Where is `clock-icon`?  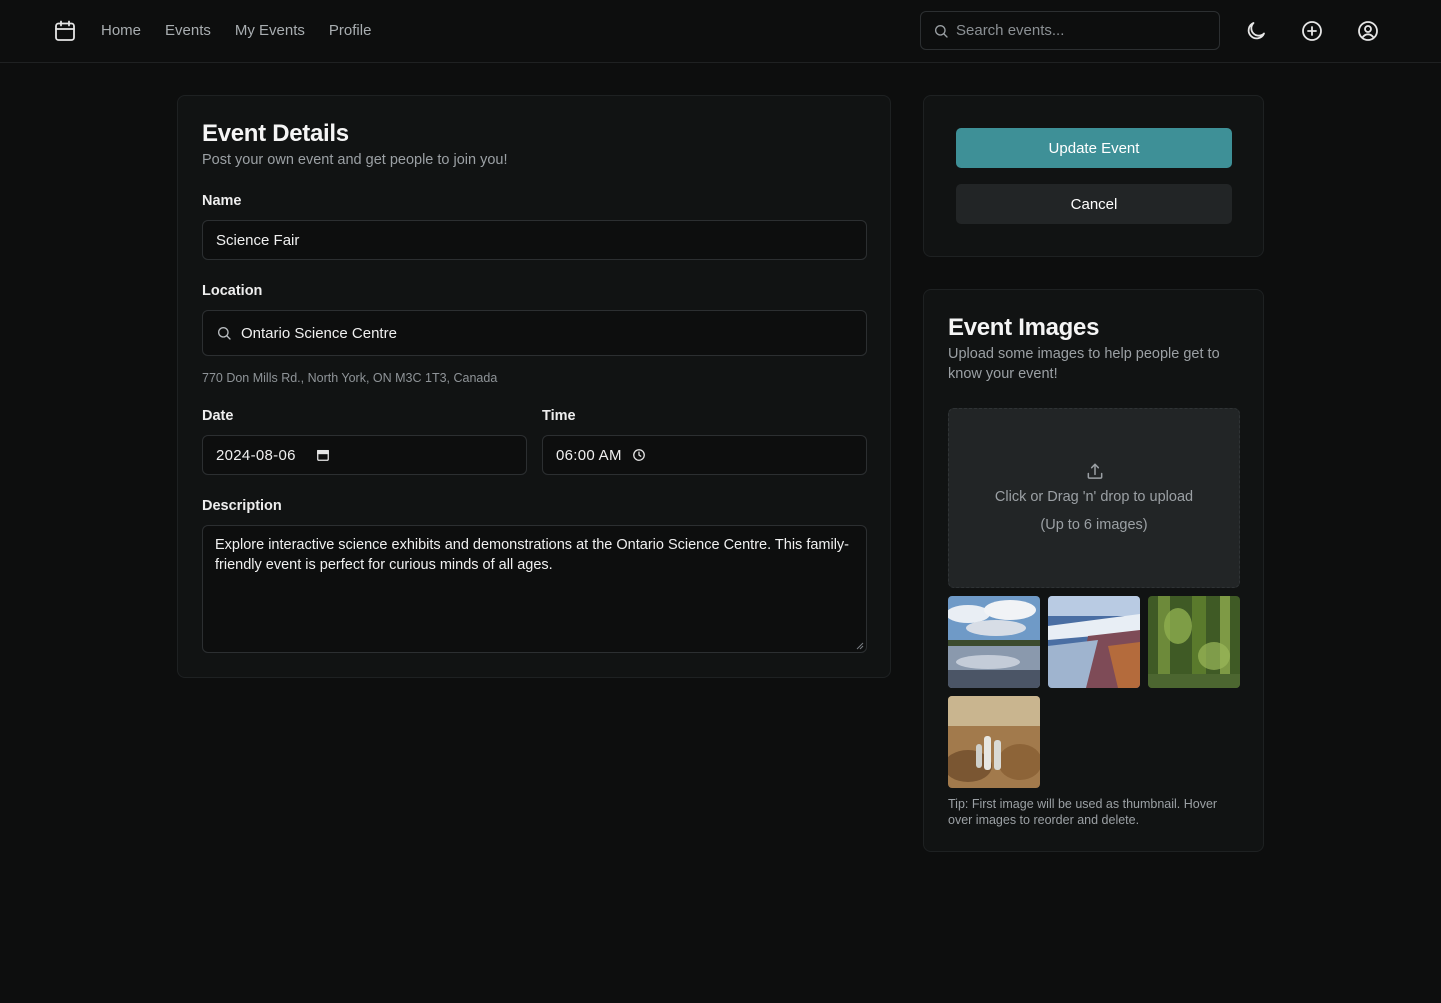 clock-icon is located at coordinates (639, 455).